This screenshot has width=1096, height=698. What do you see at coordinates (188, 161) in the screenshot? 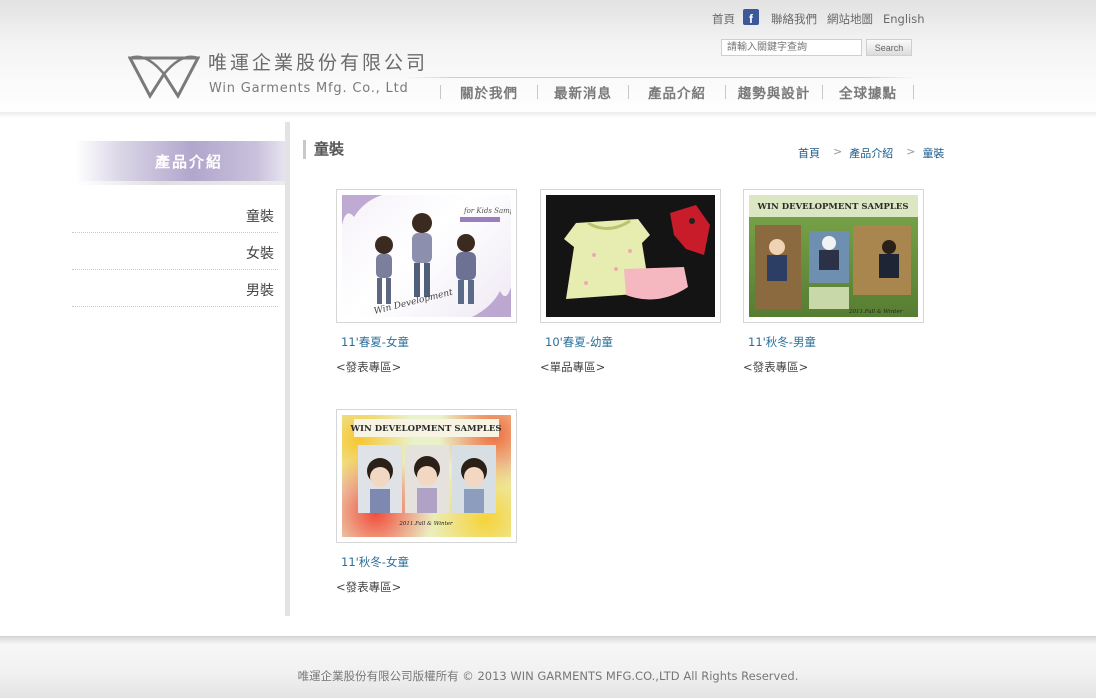
I see `sidebar-title-label: 產品介紹` at bounding box center [188, 161].